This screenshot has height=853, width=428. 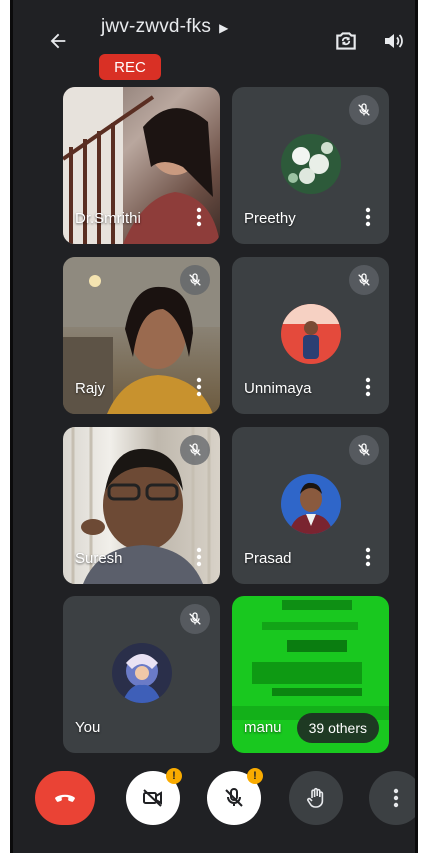 What do you see at coordinates (310, 674) in the screenshot?
I see `participant-tile: manu 39 others` at bounding box center [310, 674].